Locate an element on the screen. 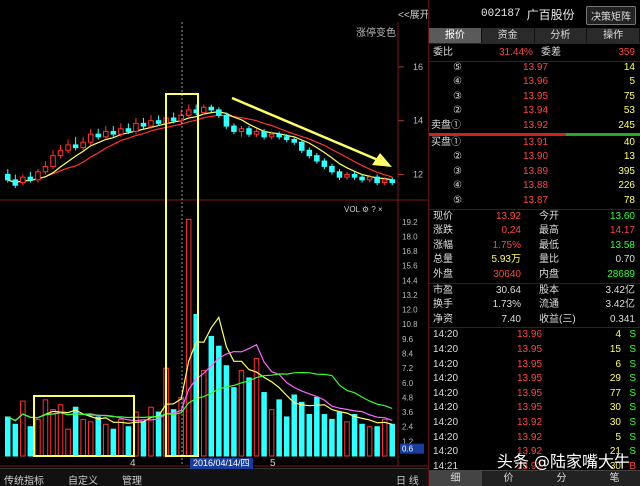 This screenshot has height=486, width=640. cursor-date-badge: 2016/04/14/四 is located at coordinates (221, 463).